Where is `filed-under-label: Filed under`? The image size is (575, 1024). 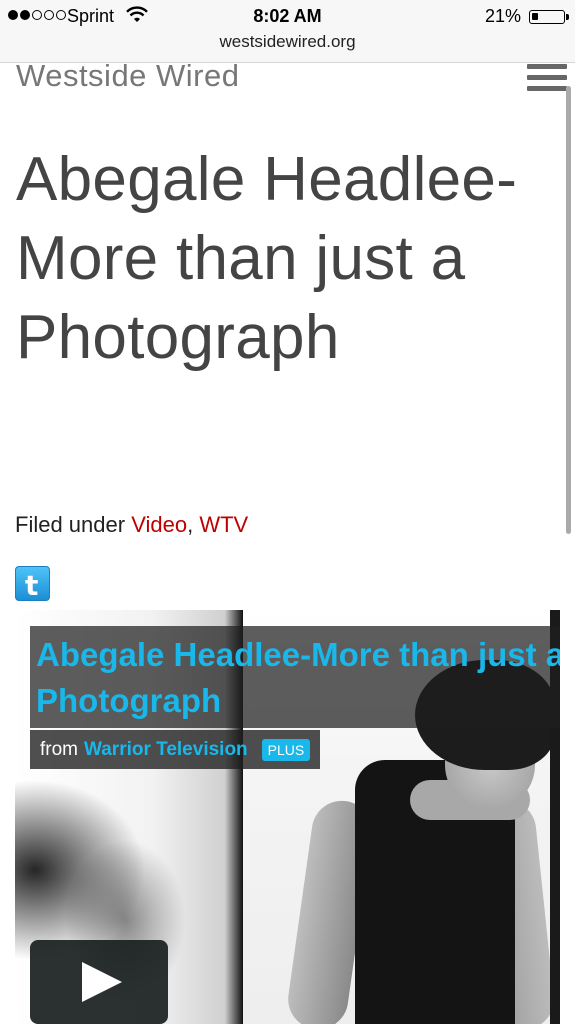
filed-under-label: Filed under is located at coordinates (70, 524).